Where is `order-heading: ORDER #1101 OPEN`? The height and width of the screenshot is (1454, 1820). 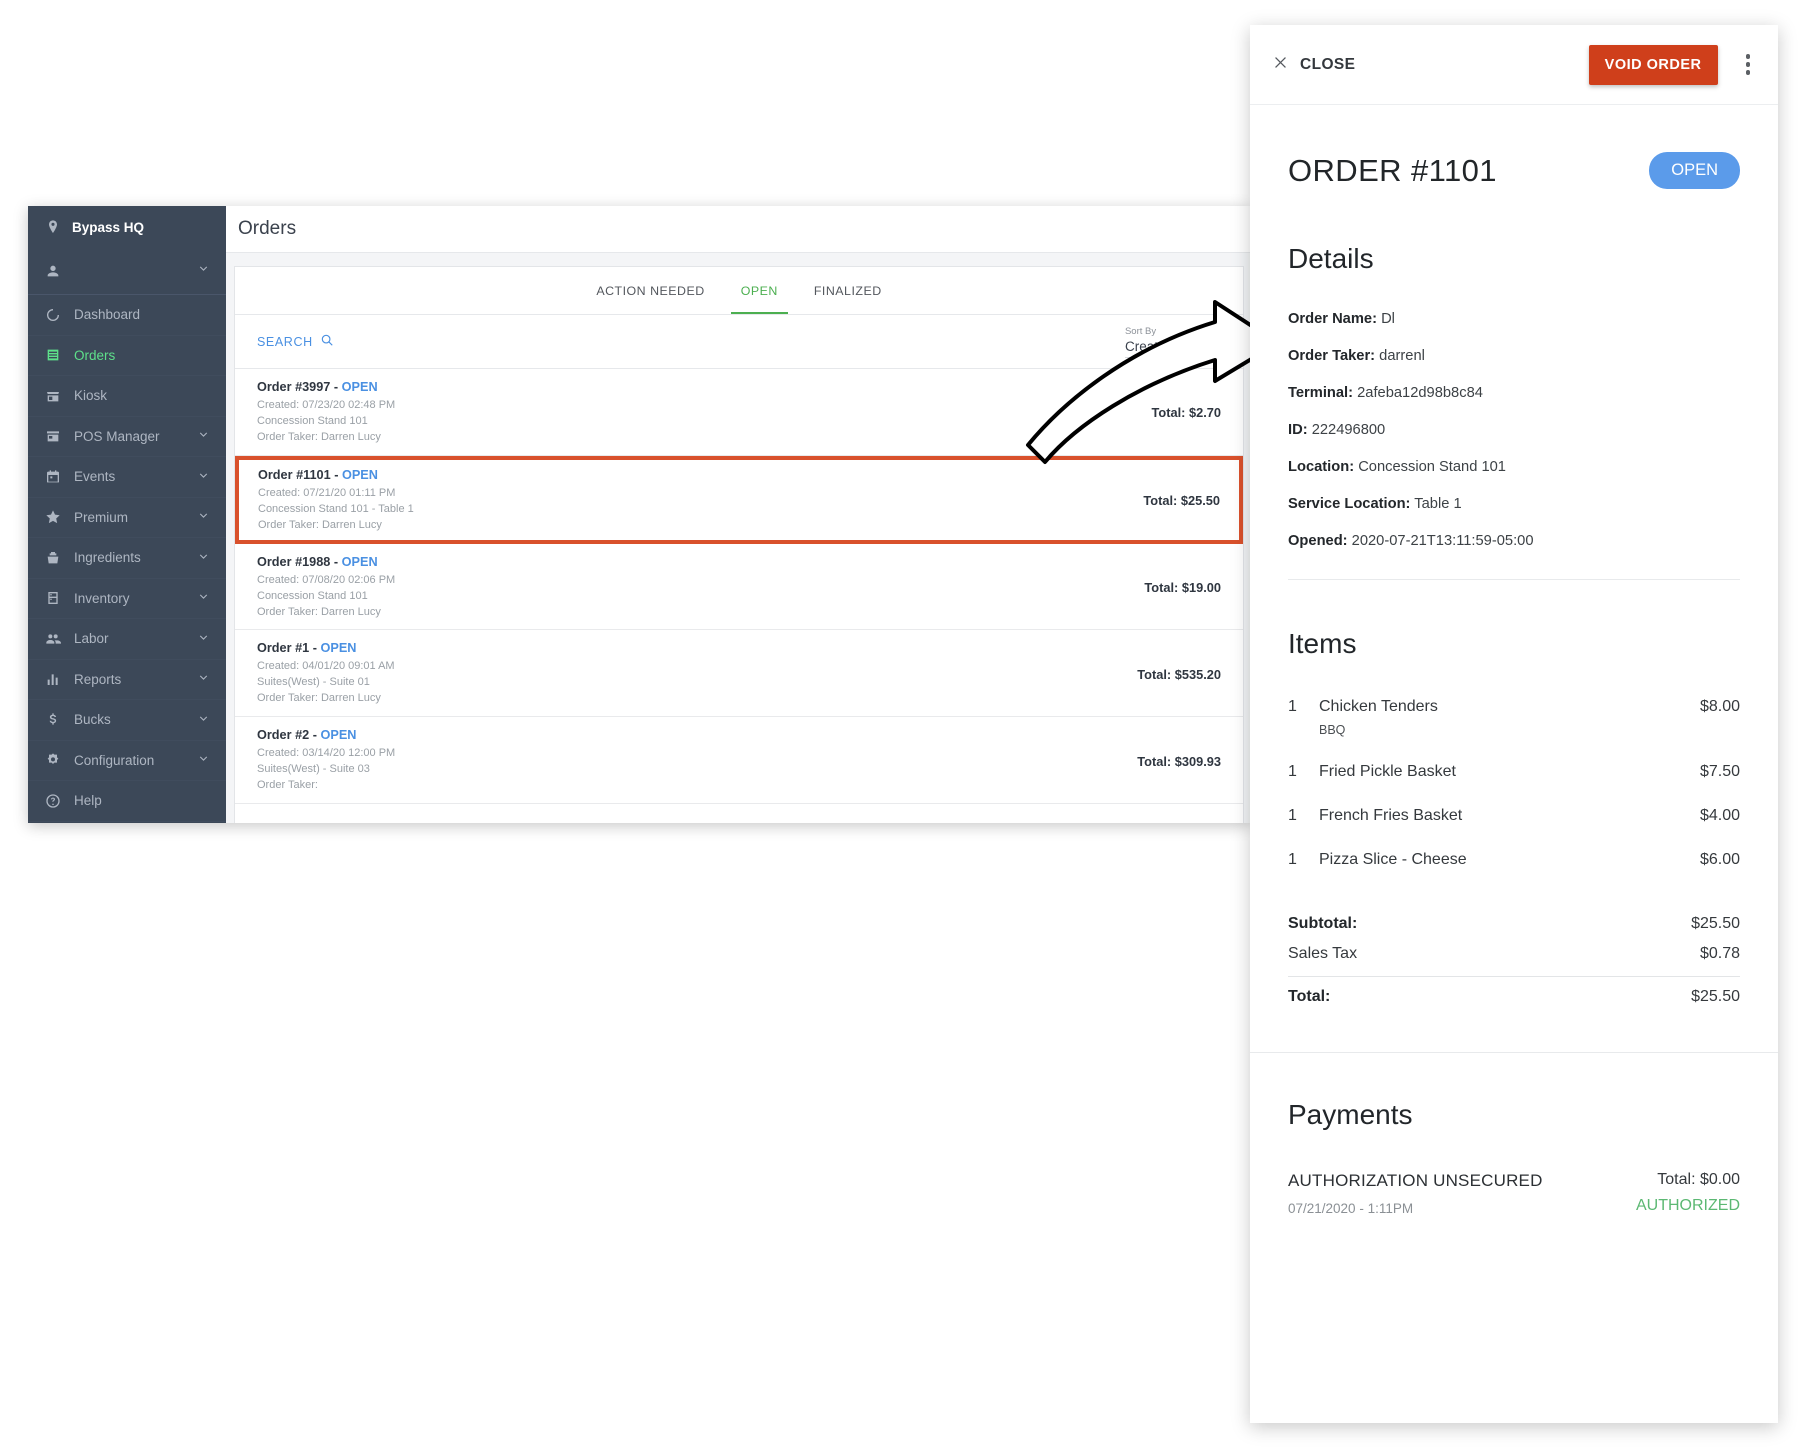 order-heading: ORDER #1101 OPEN is located at coordinates (1514, 147).